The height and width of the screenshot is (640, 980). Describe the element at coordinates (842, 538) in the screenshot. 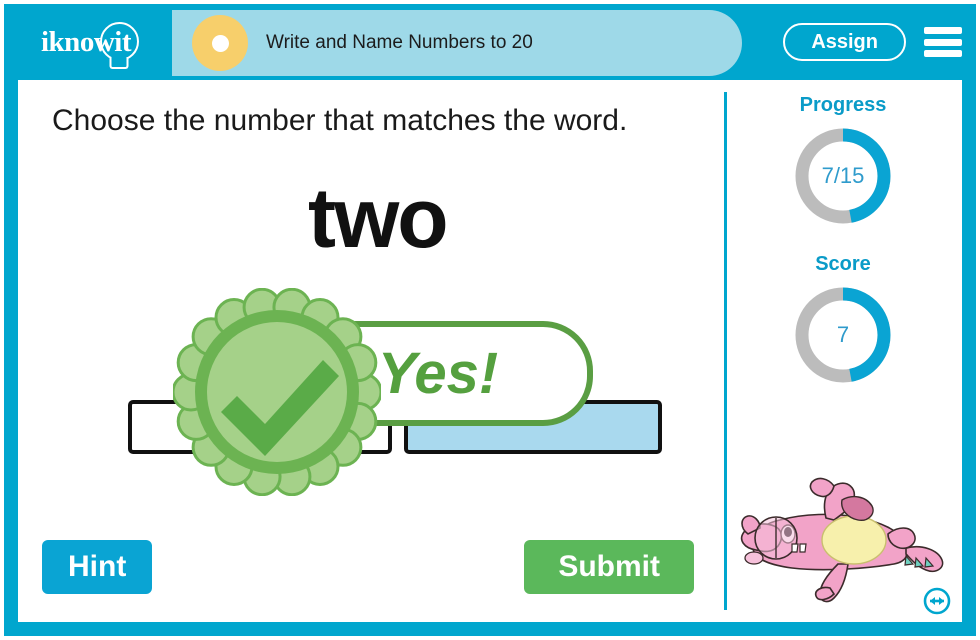

I see `pink-dragon-mascot` at that location.